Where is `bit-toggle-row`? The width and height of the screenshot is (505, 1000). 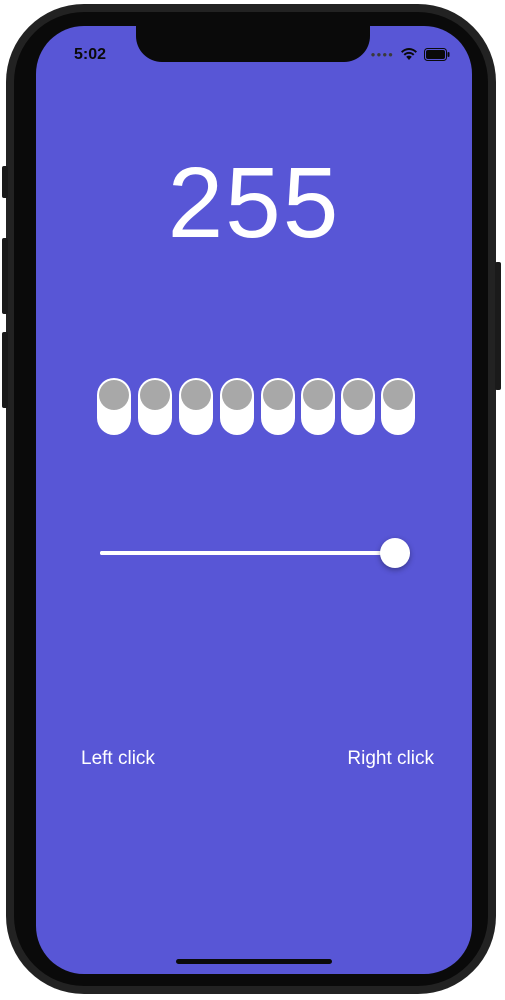
bit-toggle-row is located at coordinates (256, 407).